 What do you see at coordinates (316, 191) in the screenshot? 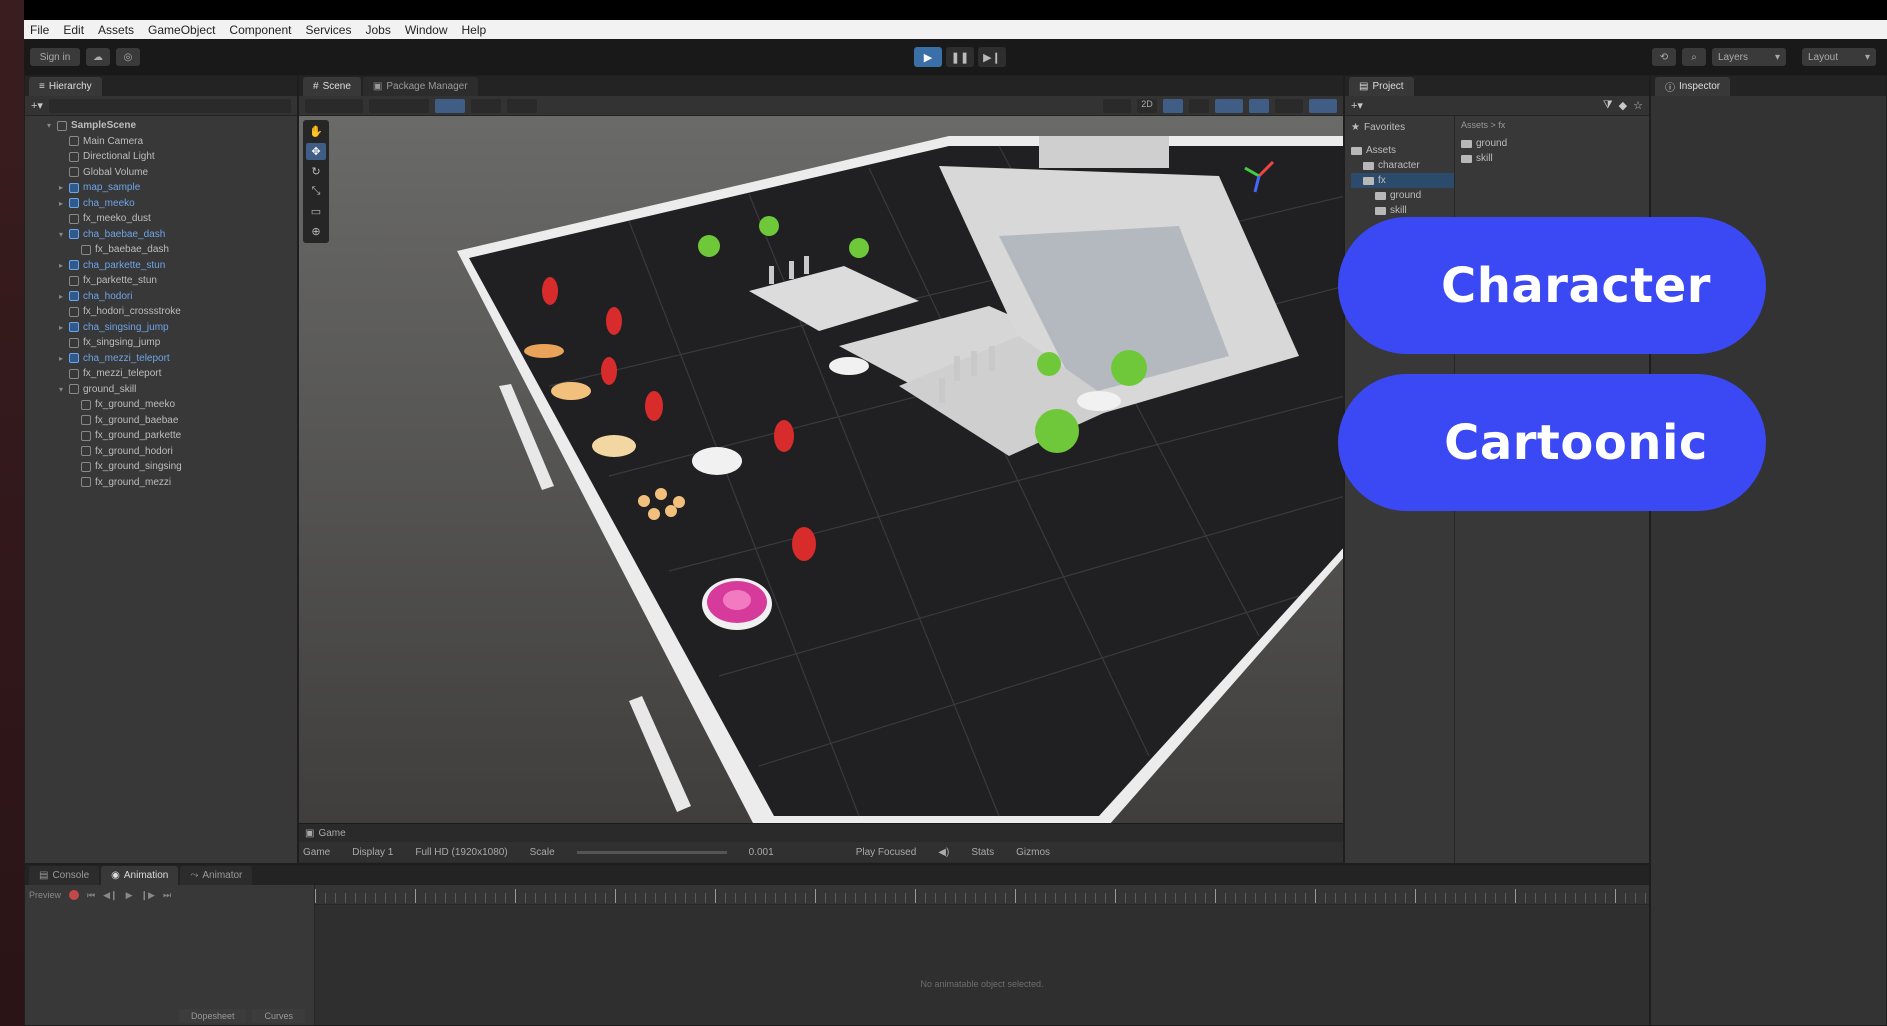
I see `scale-tool-icon: ⤡` at bounding box center [316, 191].